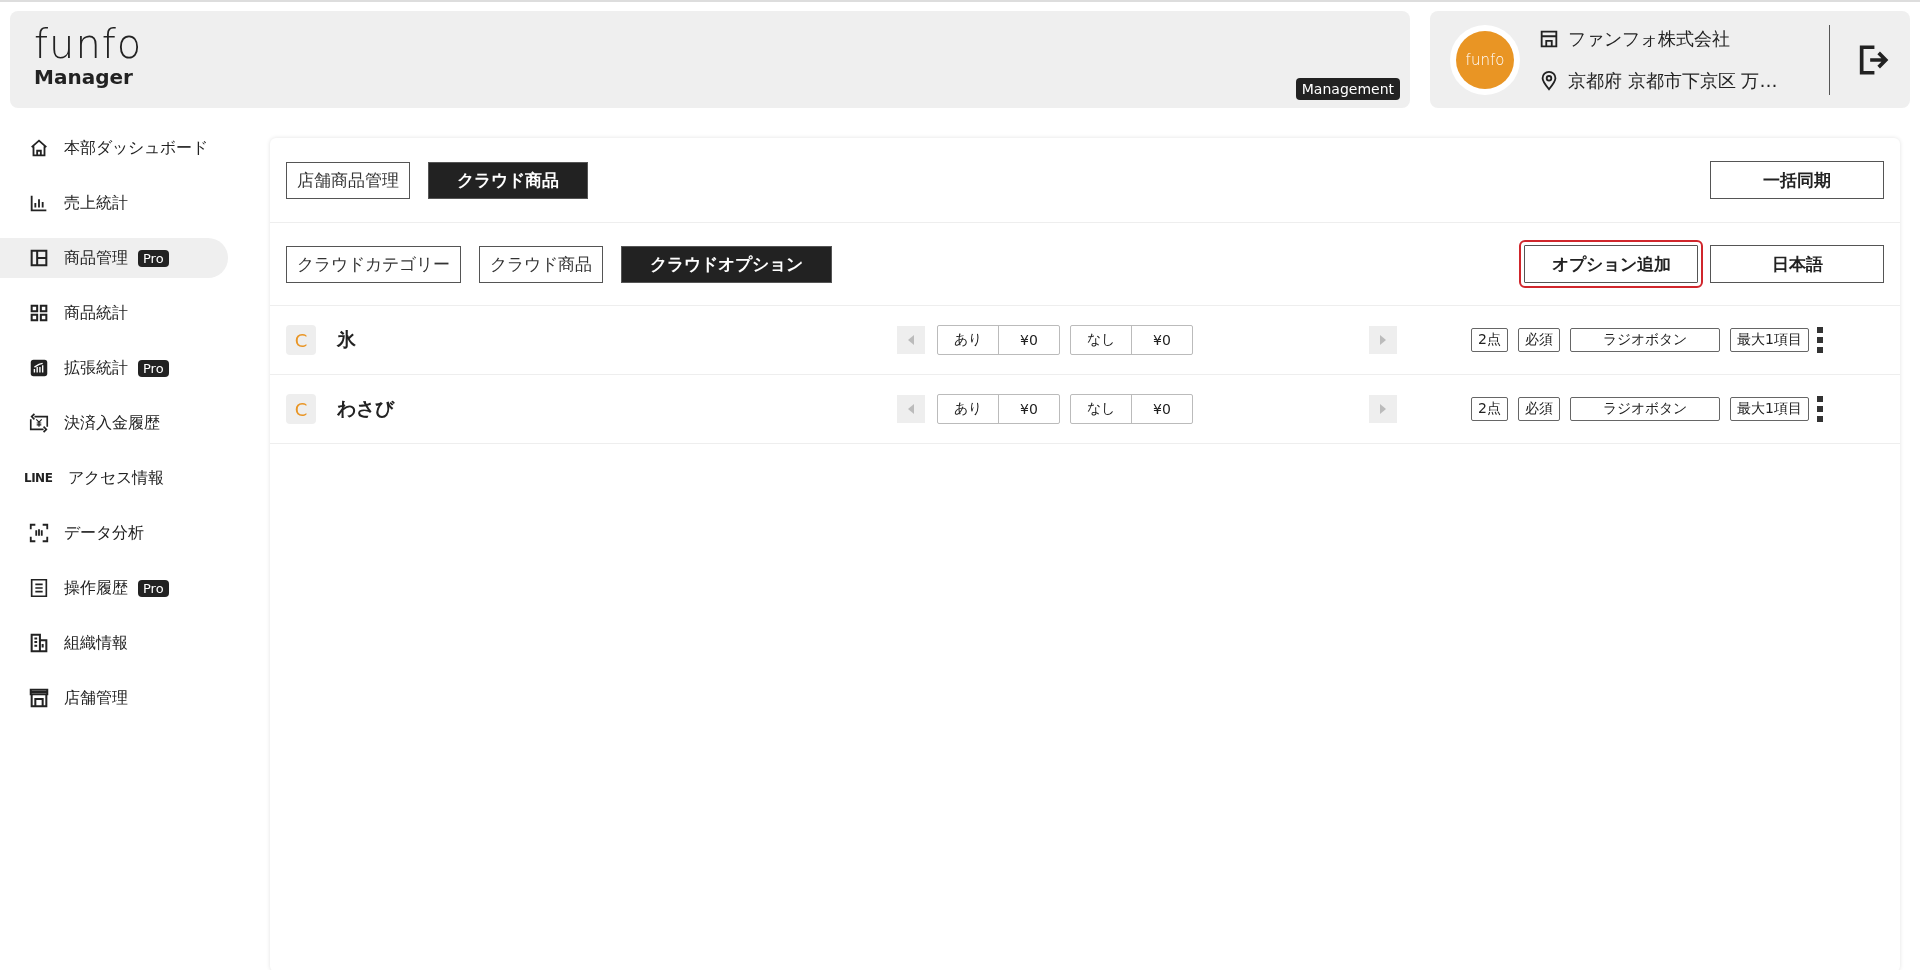 This screenshot has height=970, width=1920. Describe the element at coordinates (39, 258) in the screenshot. I see `layout-icon` at that location.